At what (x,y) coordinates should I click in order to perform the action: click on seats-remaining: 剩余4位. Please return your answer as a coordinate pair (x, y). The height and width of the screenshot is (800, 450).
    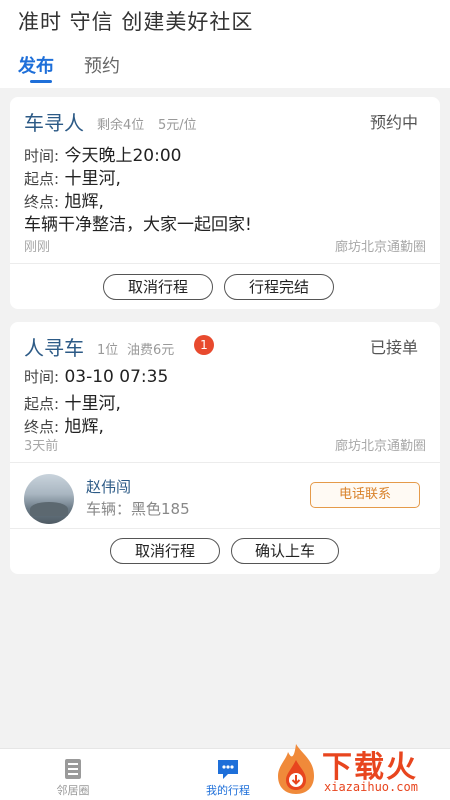
    Looking at the image, I should click on (121, 125).